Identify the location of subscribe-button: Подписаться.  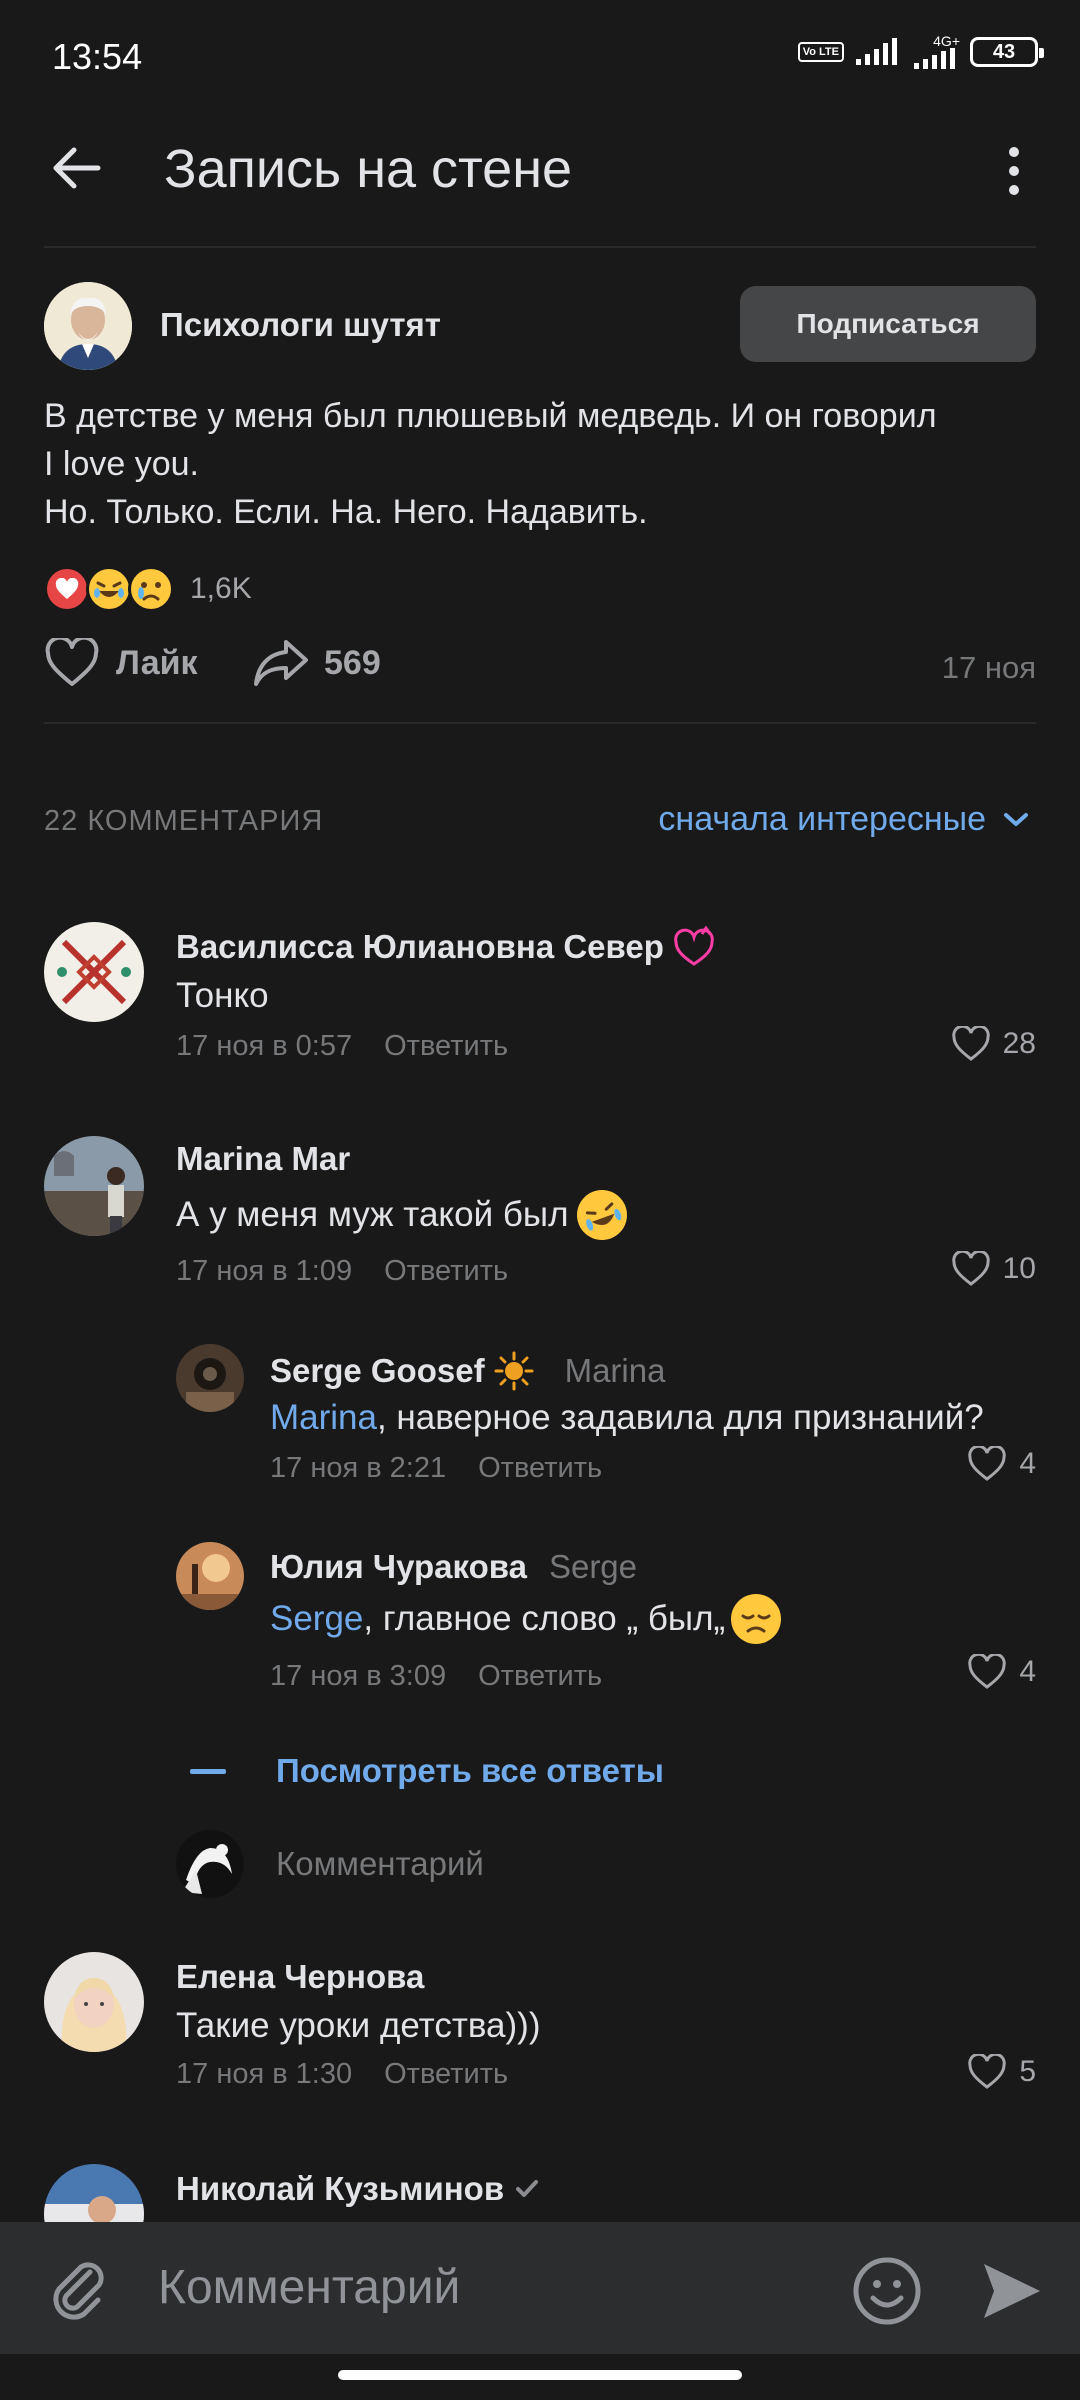
(888, 324).